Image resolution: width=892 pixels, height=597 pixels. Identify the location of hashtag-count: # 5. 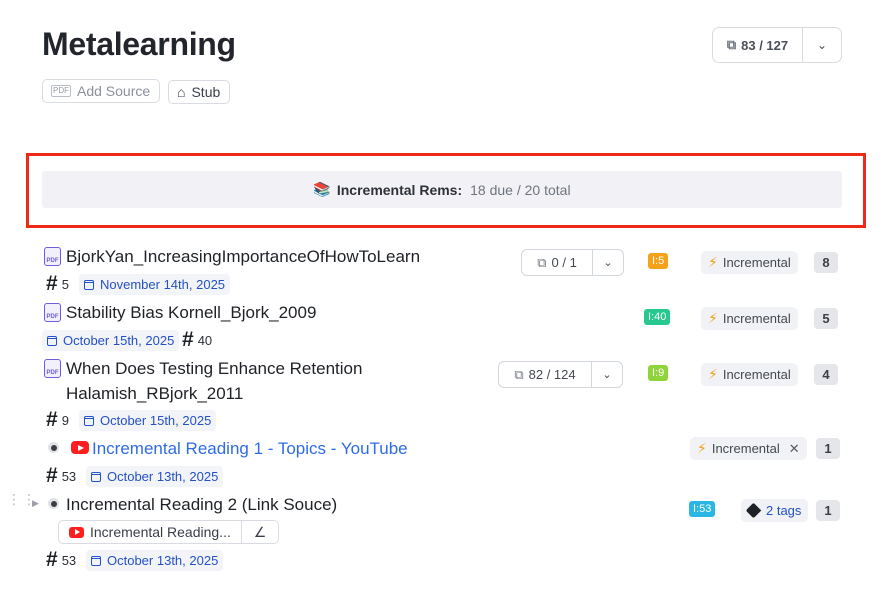
(57, 283).